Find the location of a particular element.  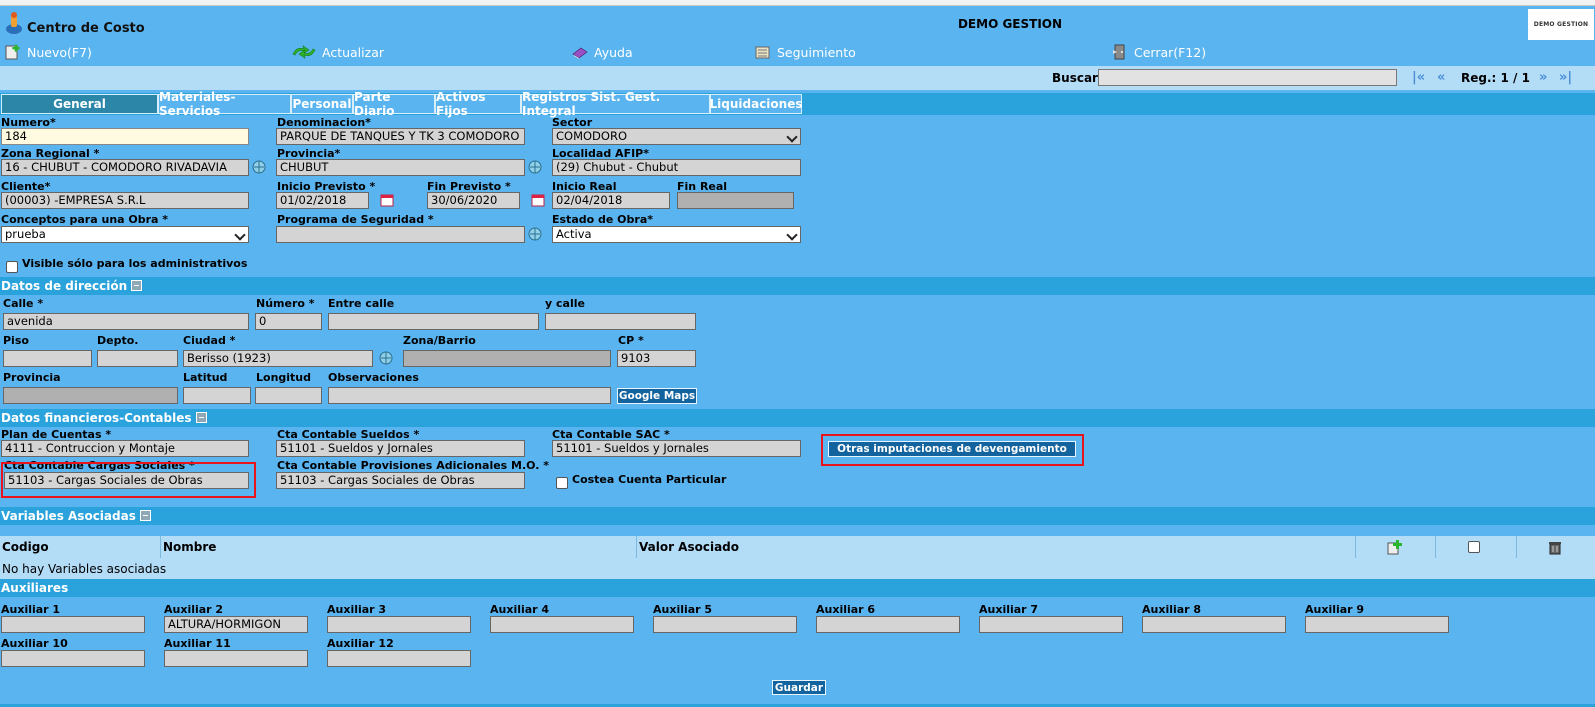

tracking-button: Seguimiento is located at coordinates (805, 52).